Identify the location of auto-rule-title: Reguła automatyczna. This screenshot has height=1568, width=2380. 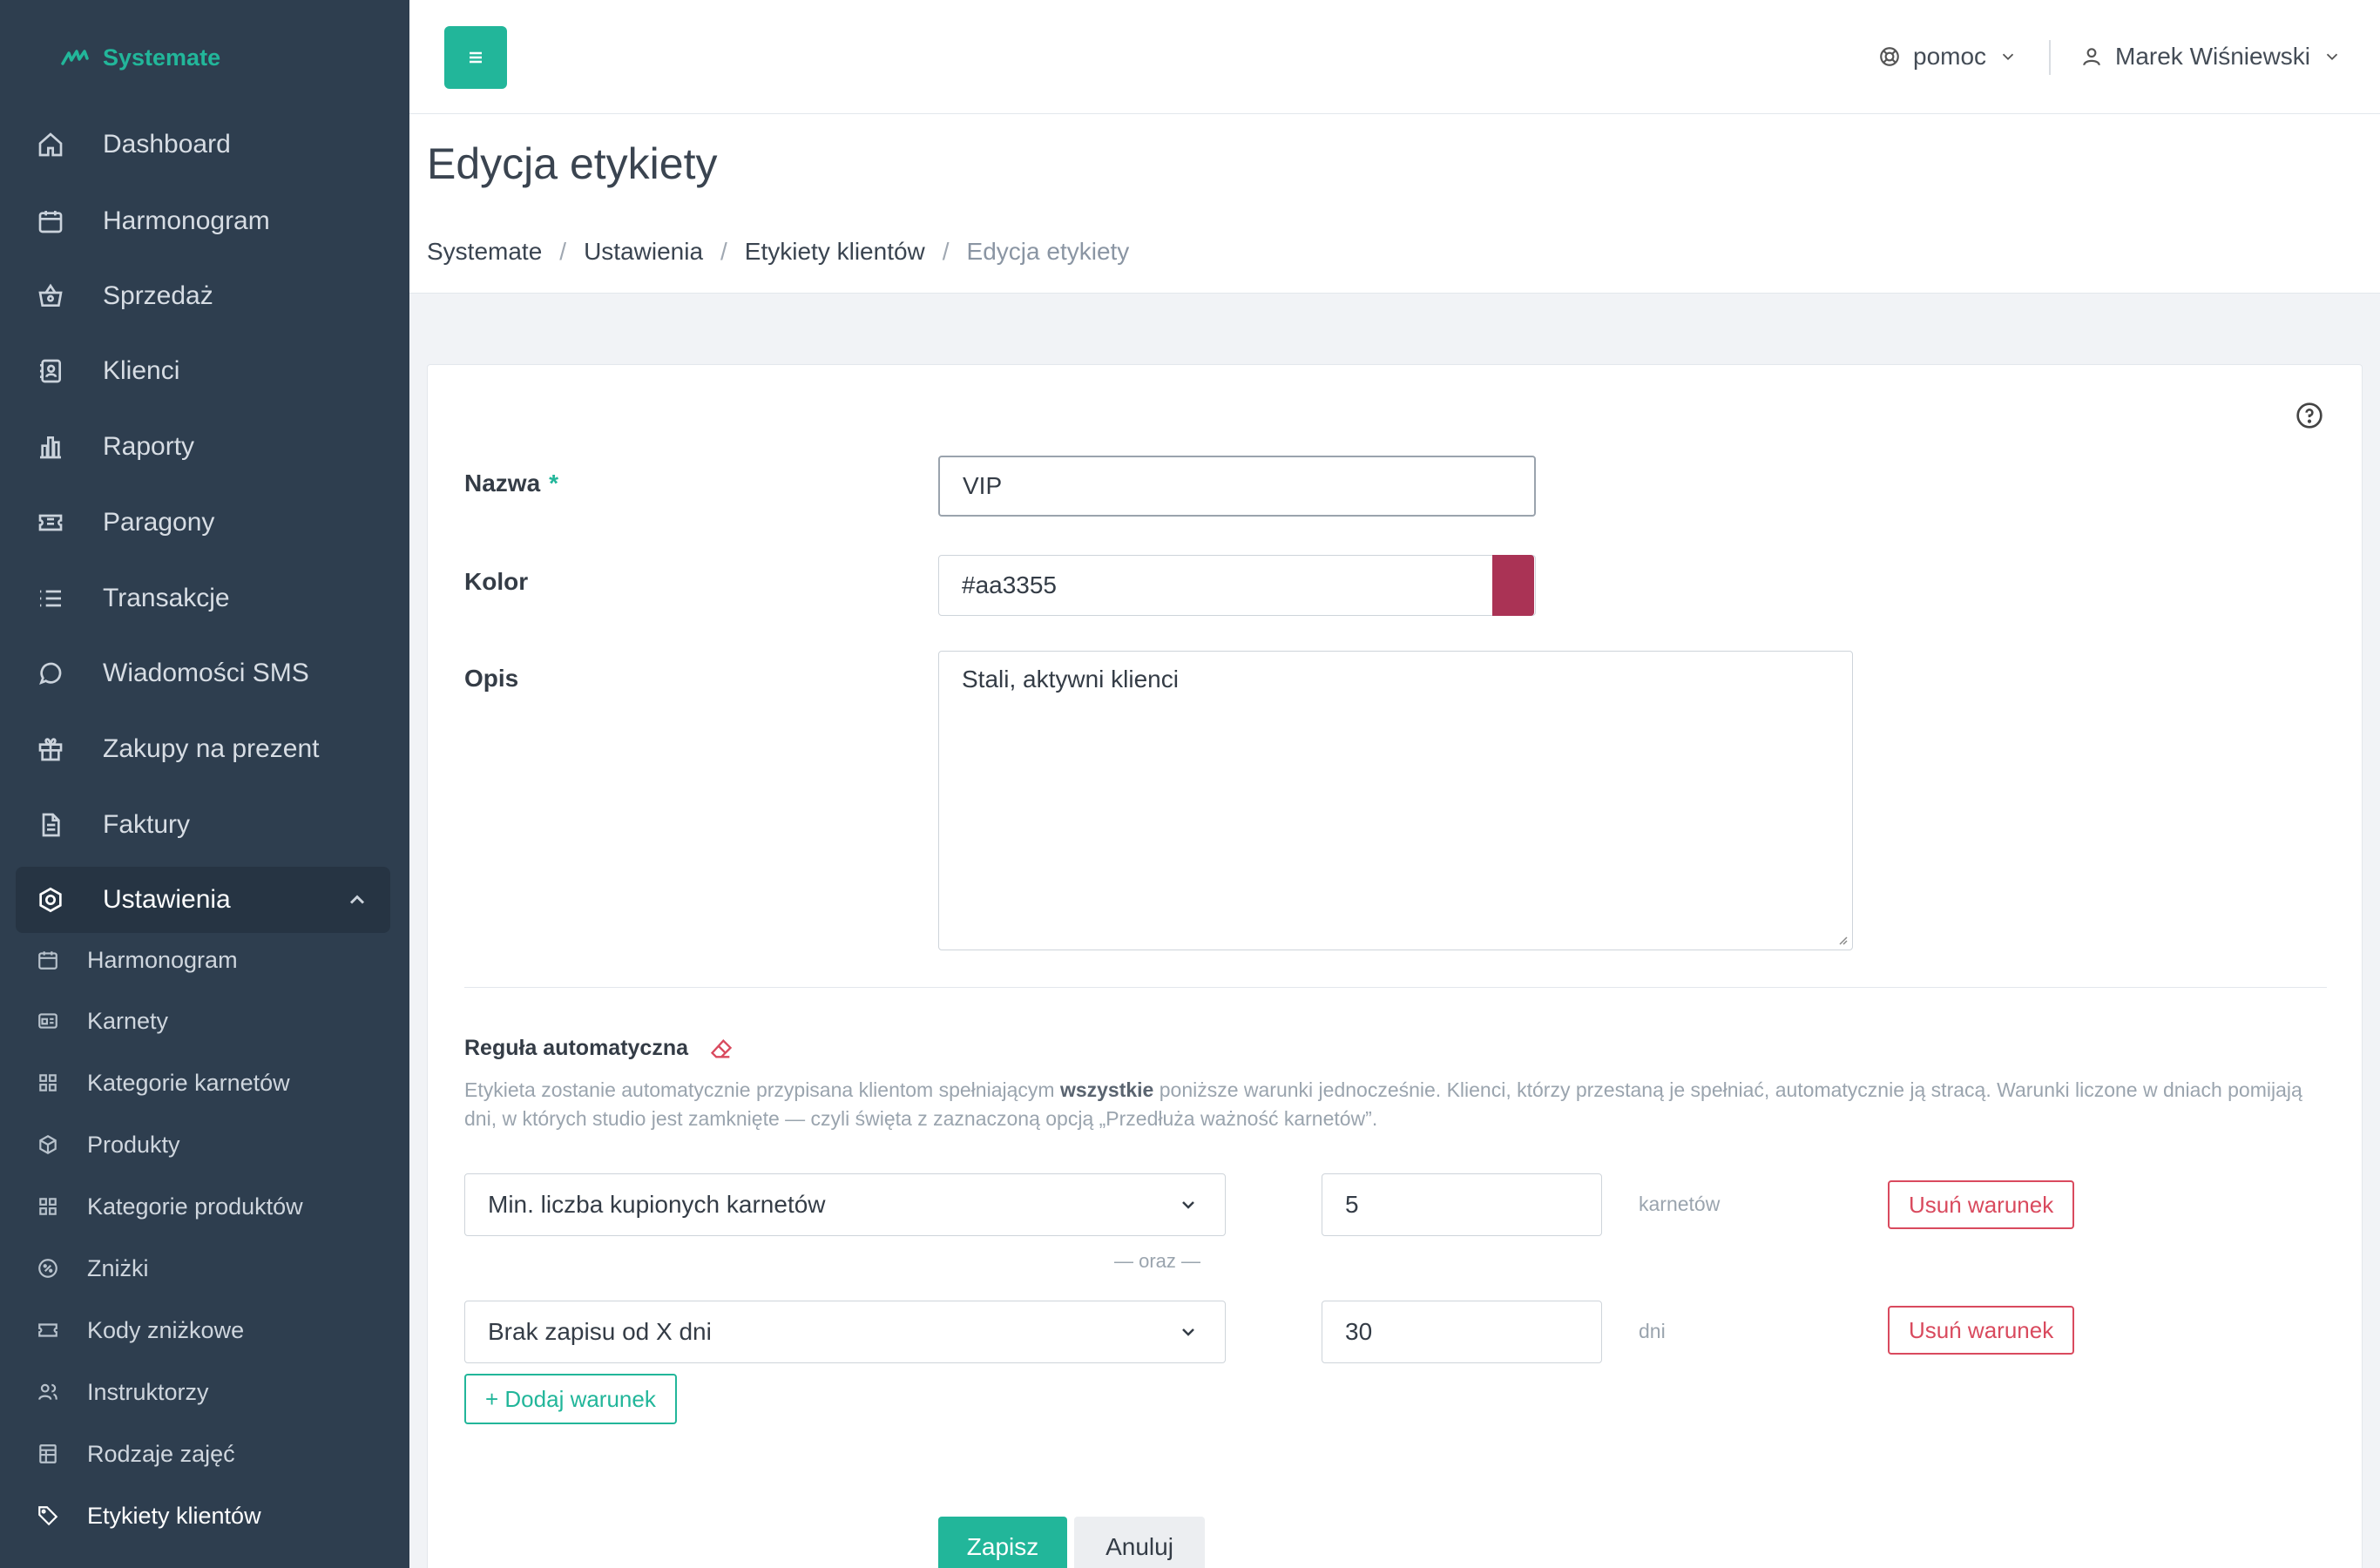
(599, 1048).